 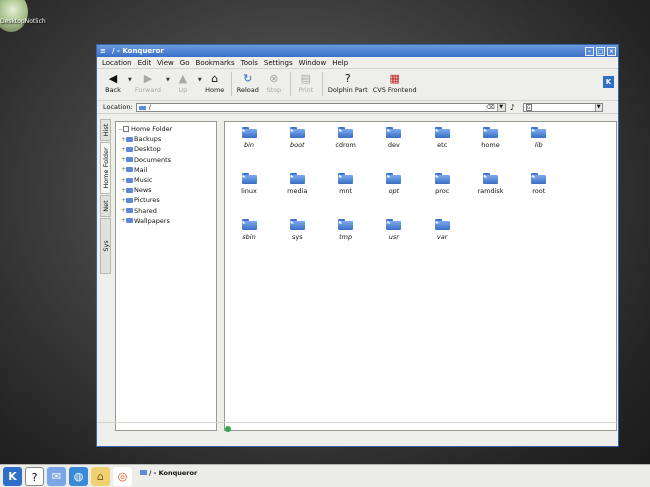 I want to click on file-item-var: ◣ var, so click(x=442, y=230).